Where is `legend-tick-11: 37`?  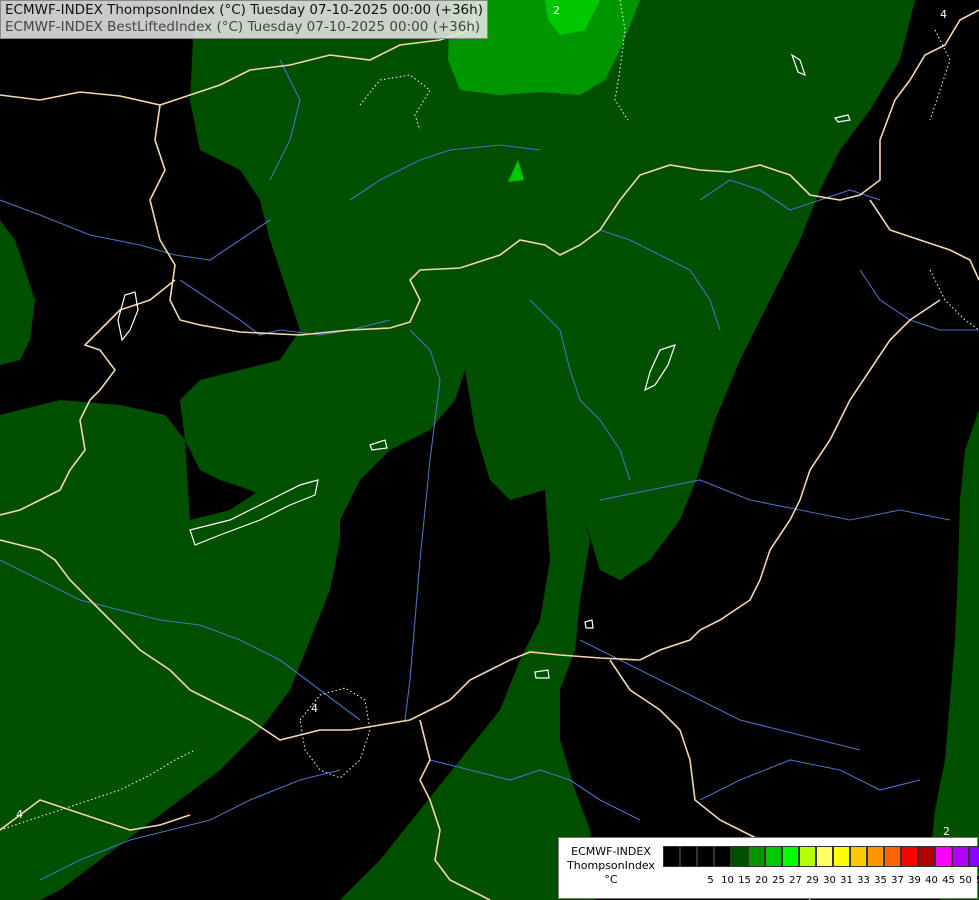
legend-tick-11: 37 is located at coordinates (897, 880).